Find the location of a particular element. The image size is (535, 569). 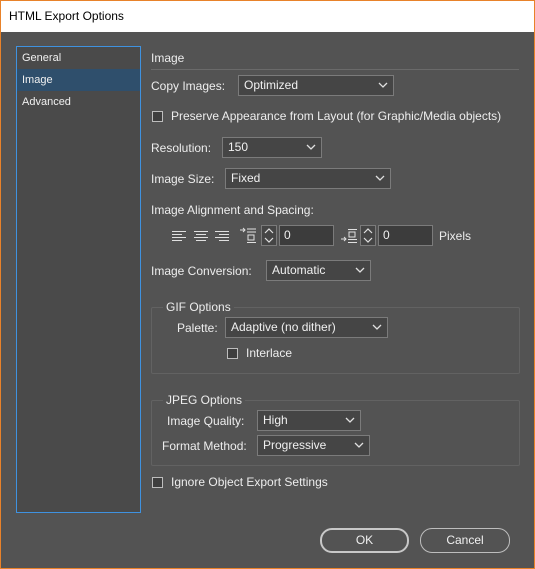

image-conversion-select: Automatic is located at coordinates (318, 270).